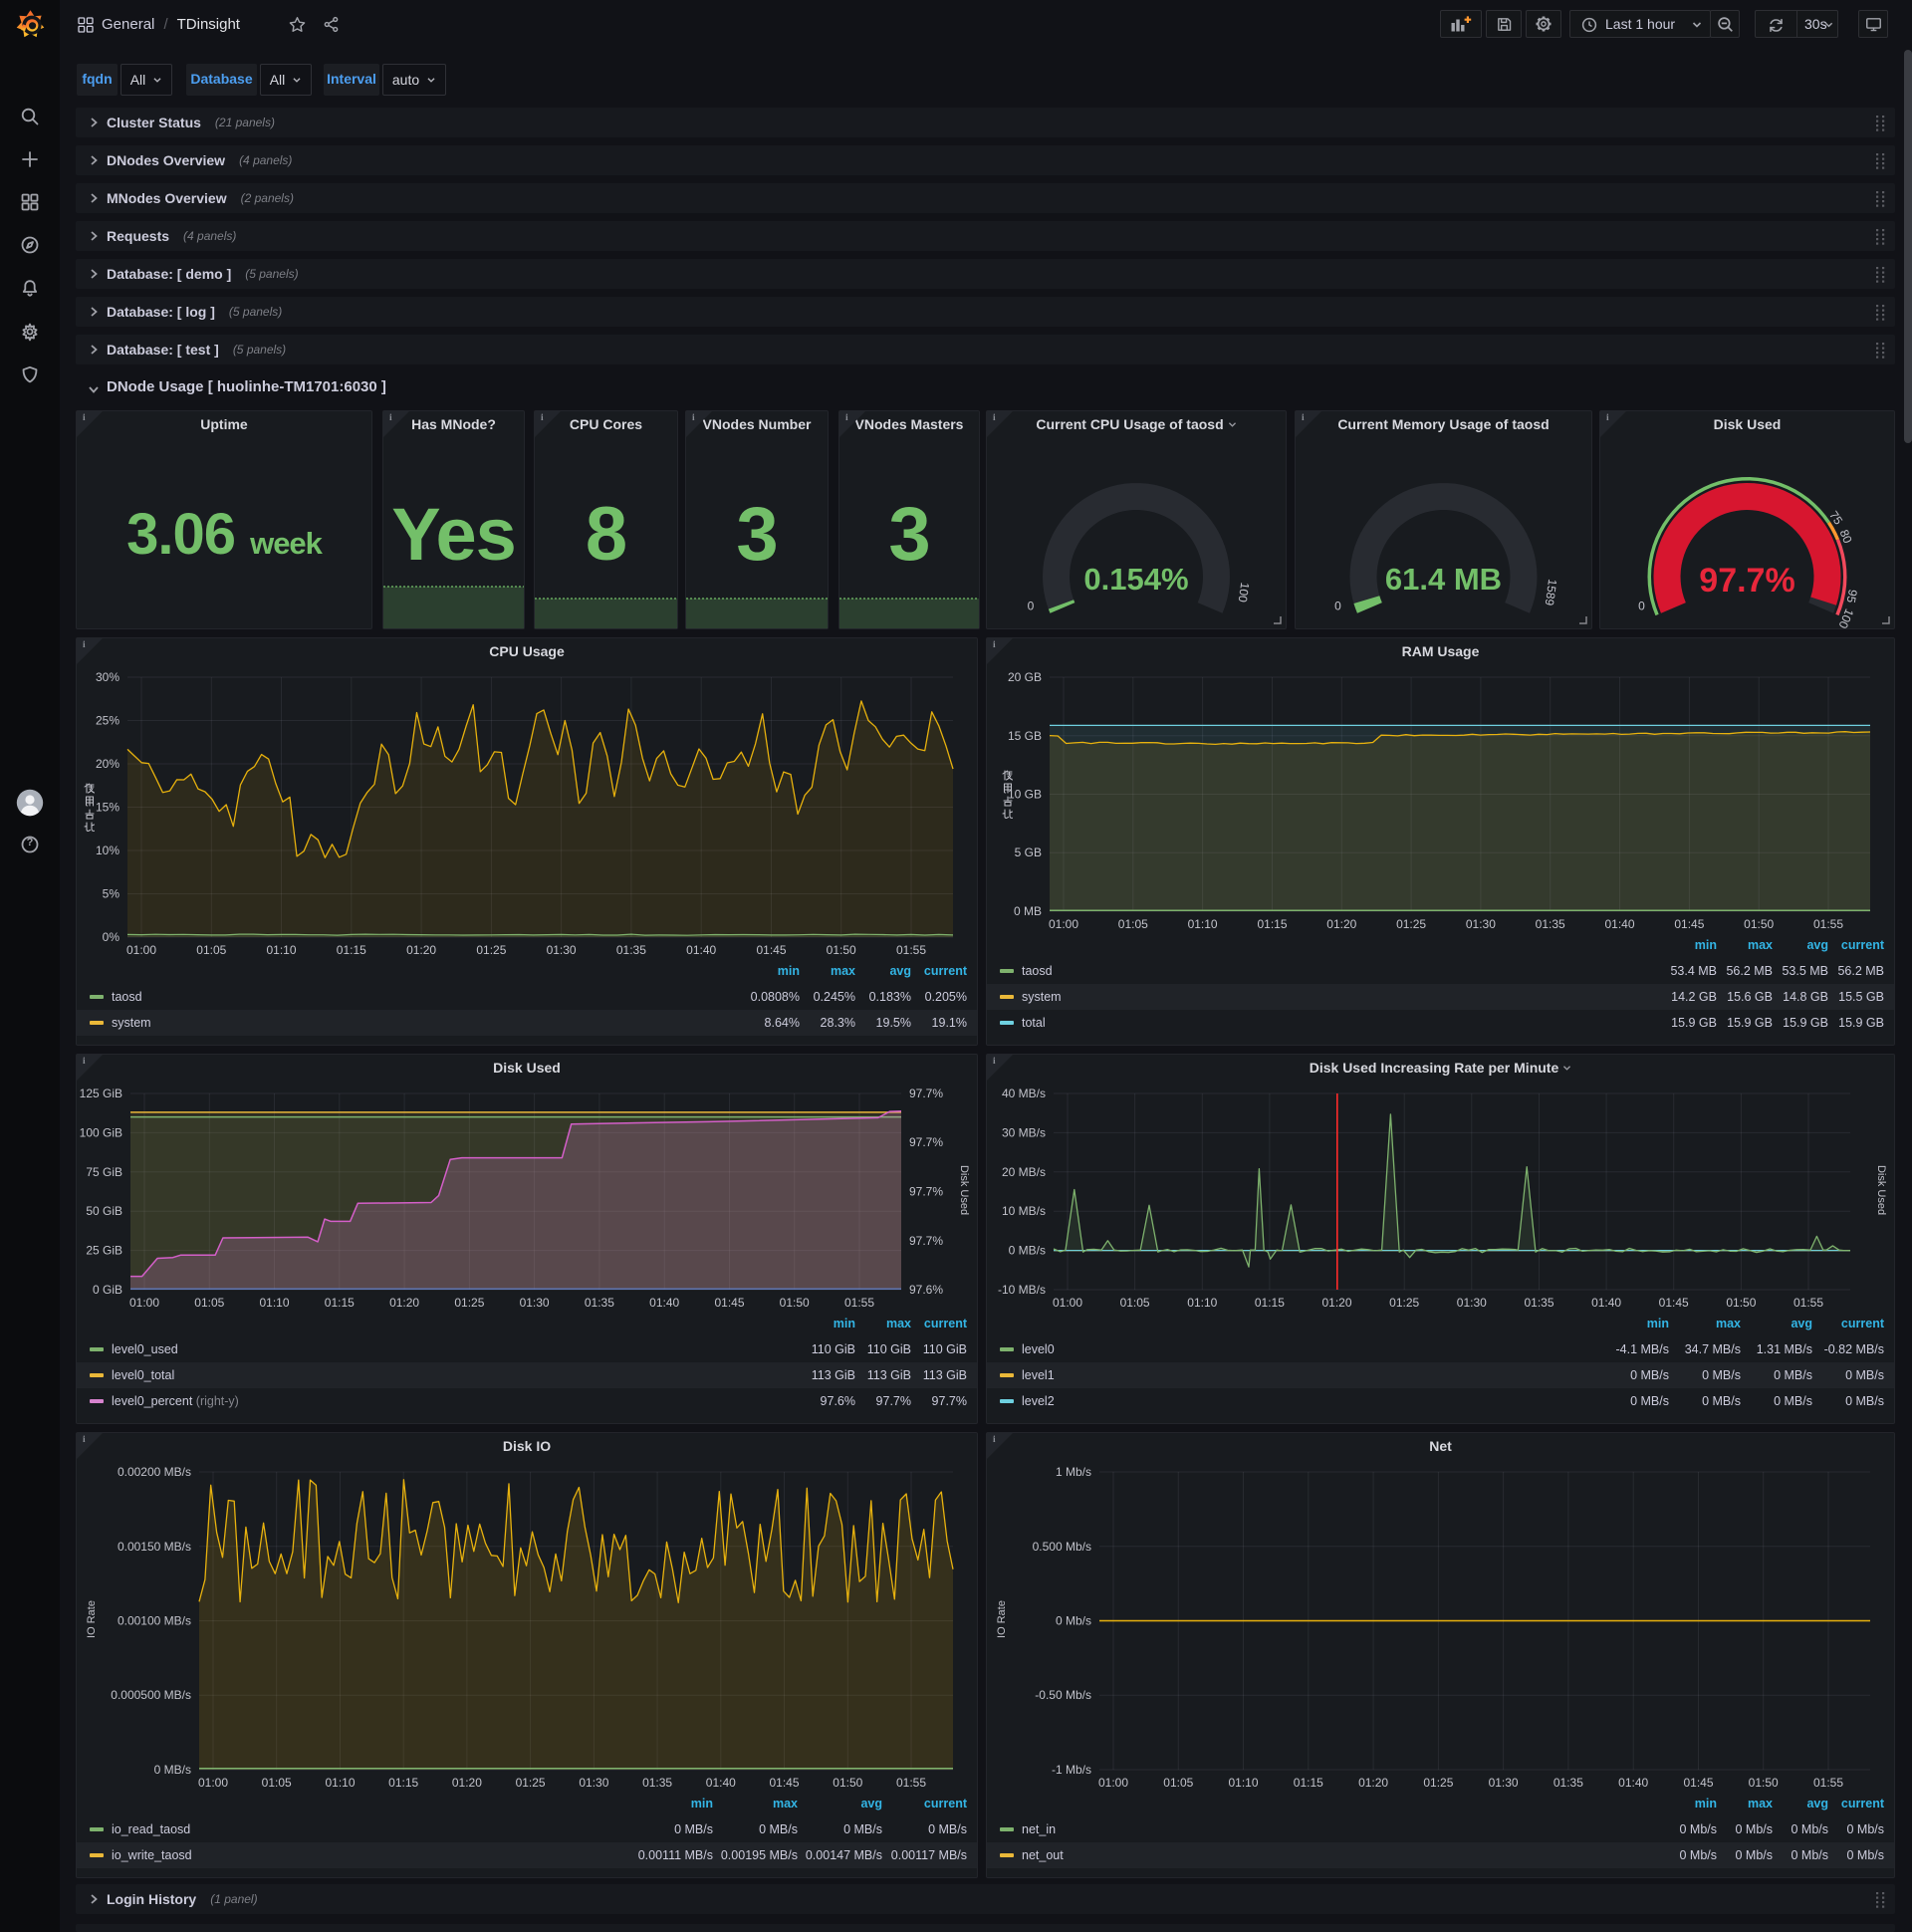 This screenshot has height=1932, width=1912. What do you see at coordinates (104, 1172) in the screenshot?
I see `svg-text: 75 GiB` at bounding box center [104, 1172].